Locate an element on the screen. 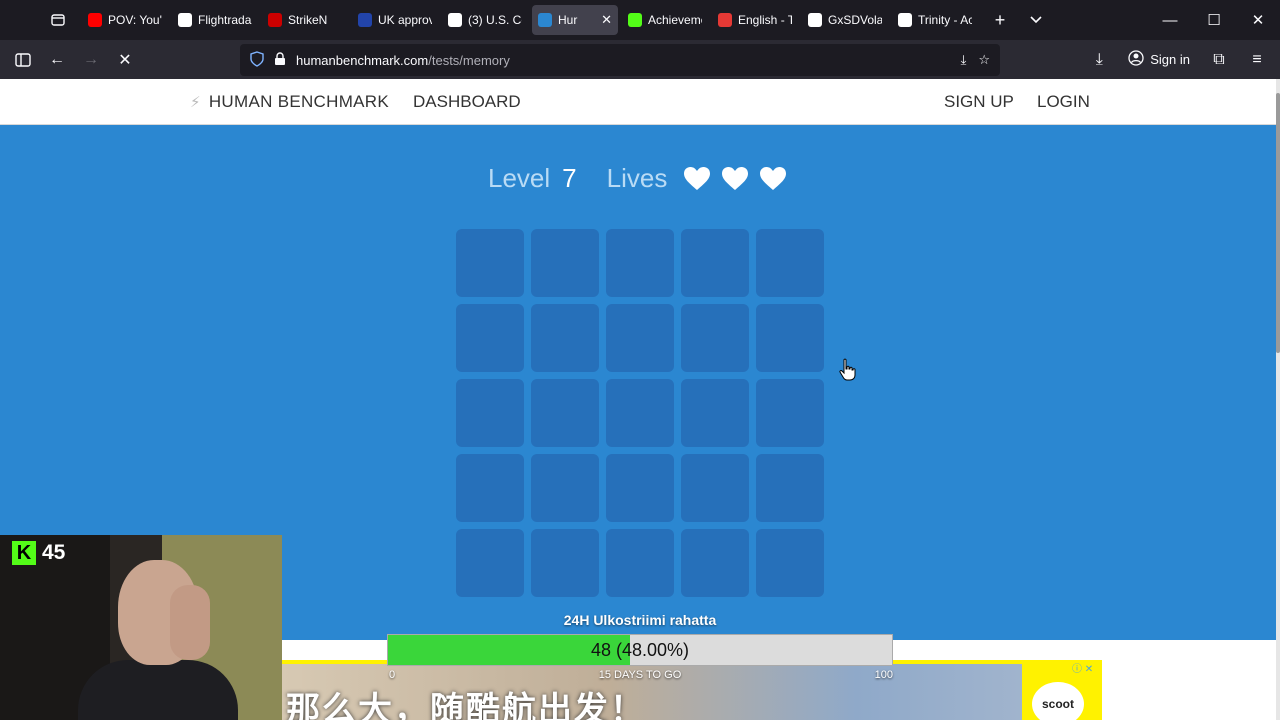 Image resolution: width=1280 pixels, height=720 pixels. goal-scale: 0 15 DAYS TO GO 100 is located at coordinates (640, 677).